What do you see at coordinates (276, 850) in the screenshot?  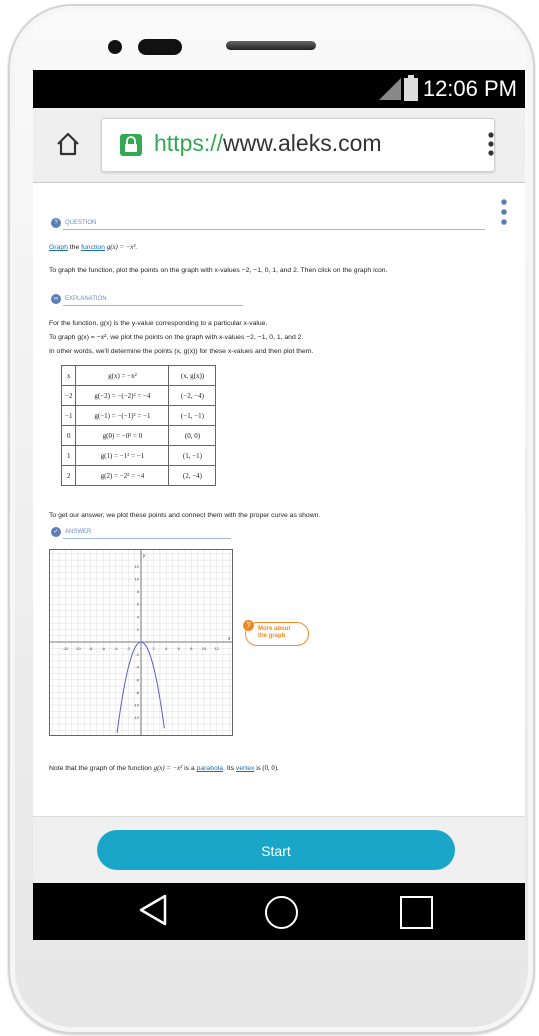 I see `start-button: Start` at bounding box center [276, 850].